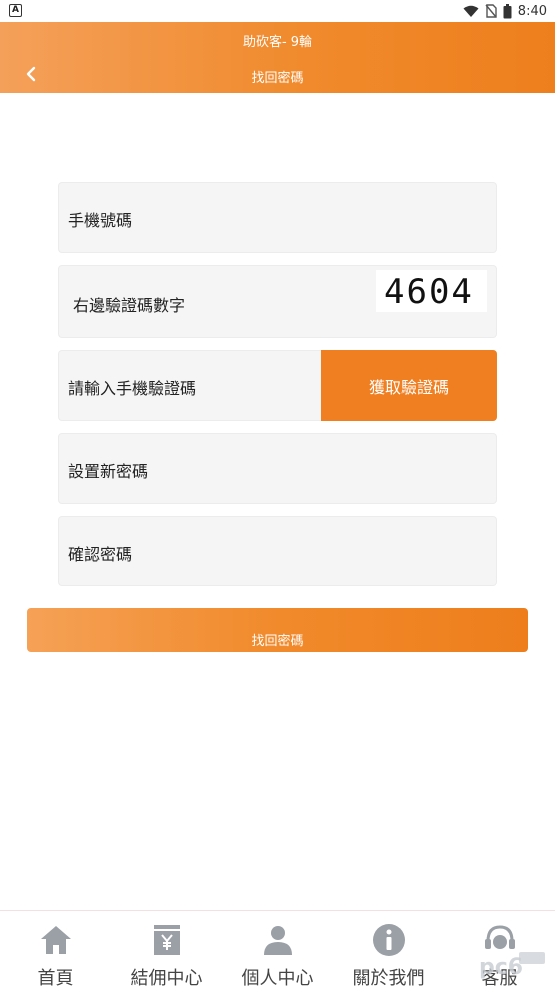 Image resolution: width=555 pixels, height=993 pixels. What do you see at coordinates (277, 641) in the screenshot?
I see `submit-label: 找回密碼` at bounding box center [277, 641].